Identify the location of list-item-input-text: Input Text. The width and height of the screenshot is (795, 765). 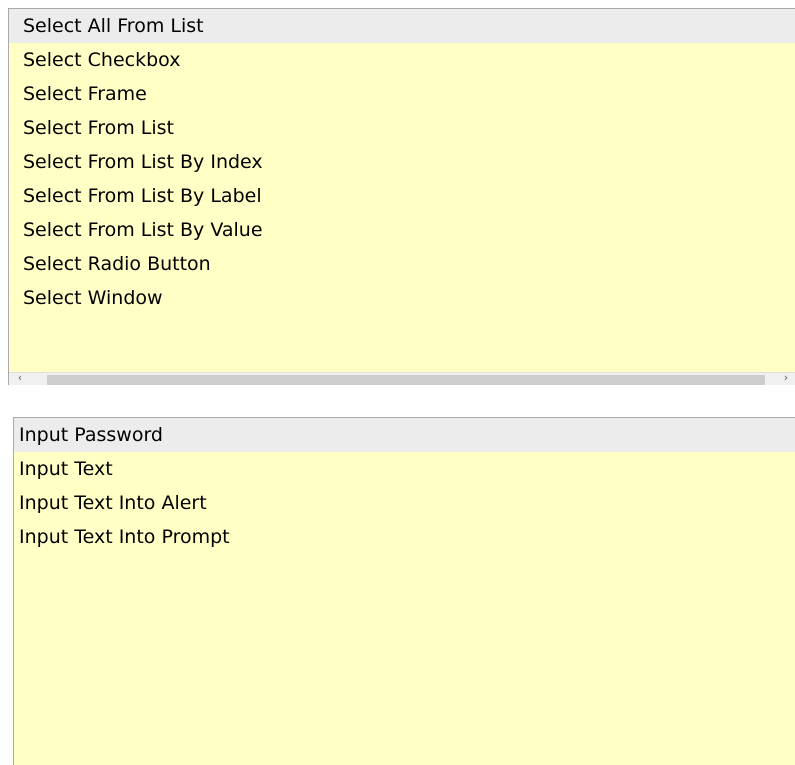
(404, 469).